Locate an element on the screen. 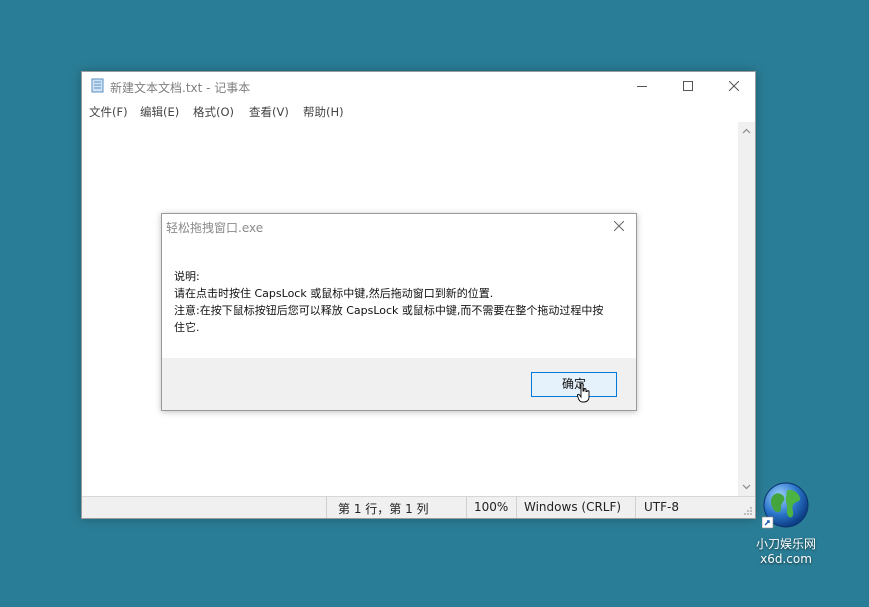 The image size is (869, 607). dialog-close-button is located at coordinates (619, 227).